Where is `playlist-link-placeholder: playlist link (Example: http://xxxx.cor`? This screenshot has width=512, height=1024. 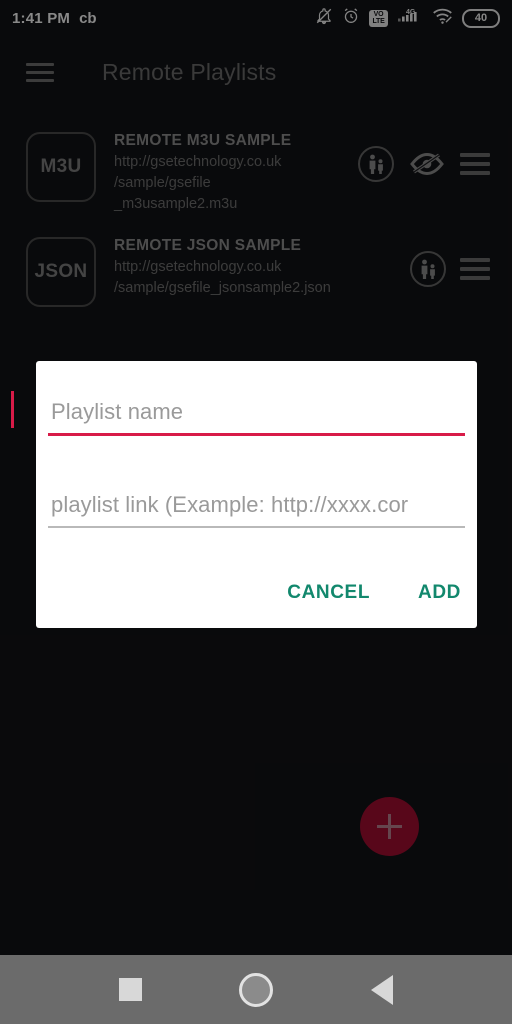 playlist-link-placeholder: playlist link (Example: http://xxxx.cor is located at coordinates (230, 504).